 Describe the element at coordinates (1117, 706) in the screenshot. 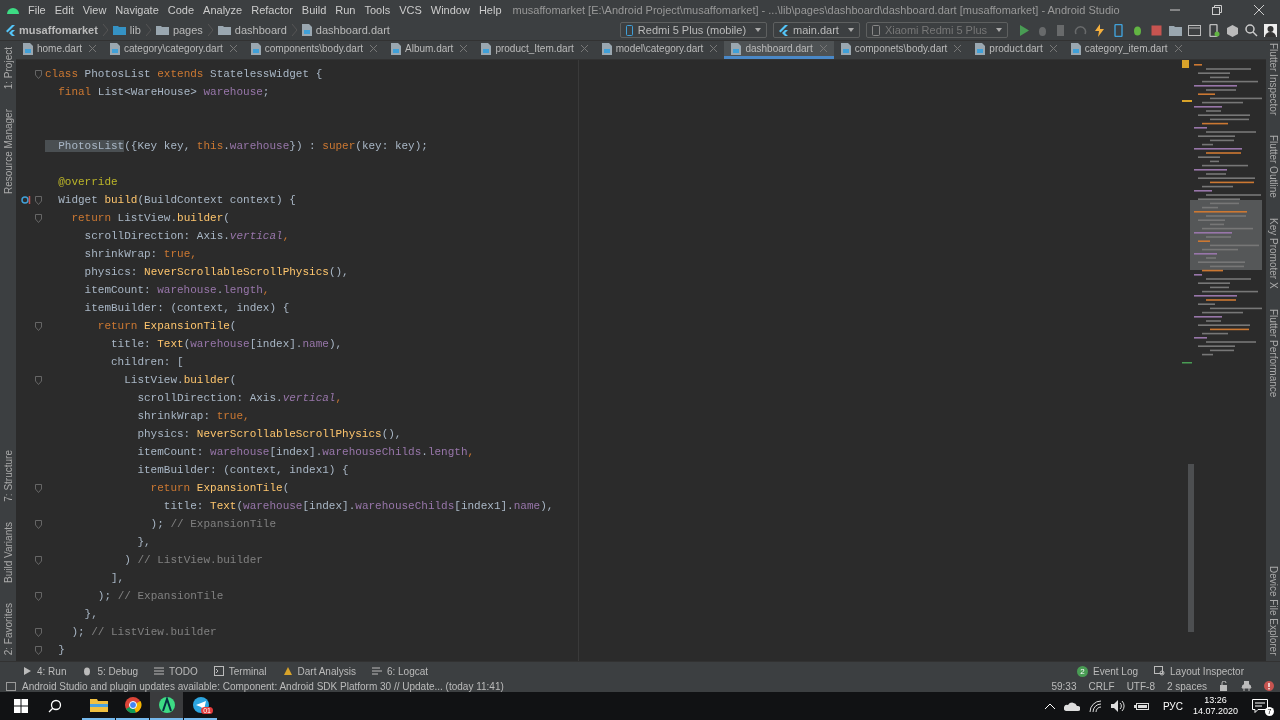

I see `speaker-icon` at that location.